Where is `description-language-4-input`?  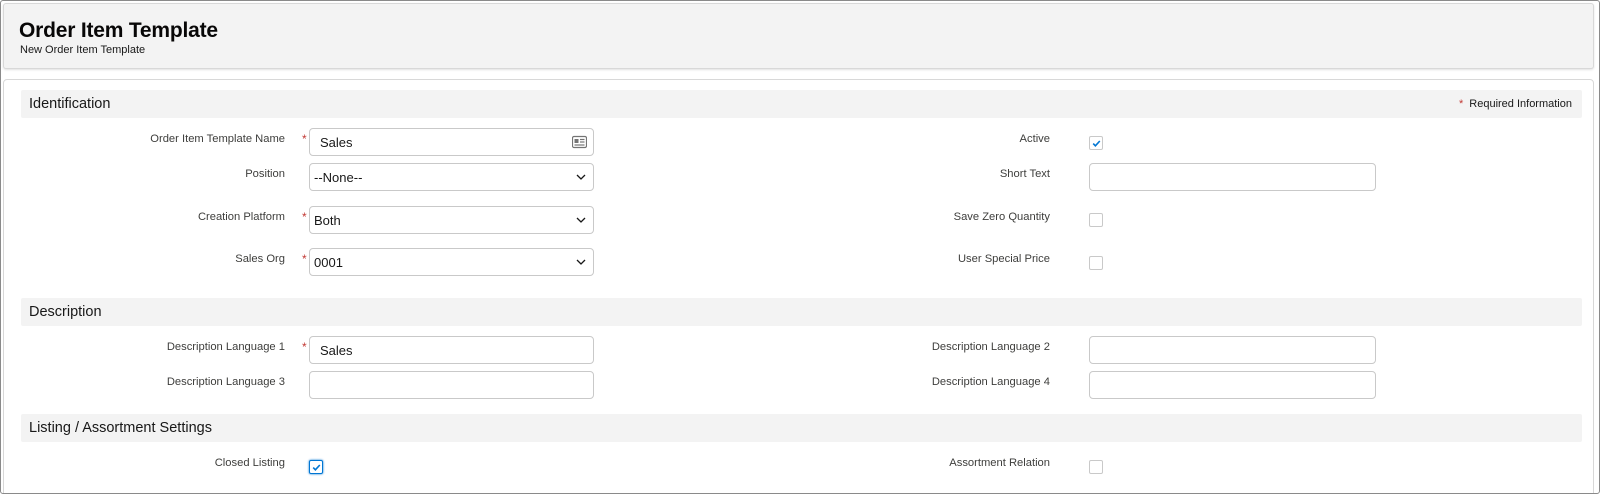
description-language-4-input is located at coordinates (1232, 385).